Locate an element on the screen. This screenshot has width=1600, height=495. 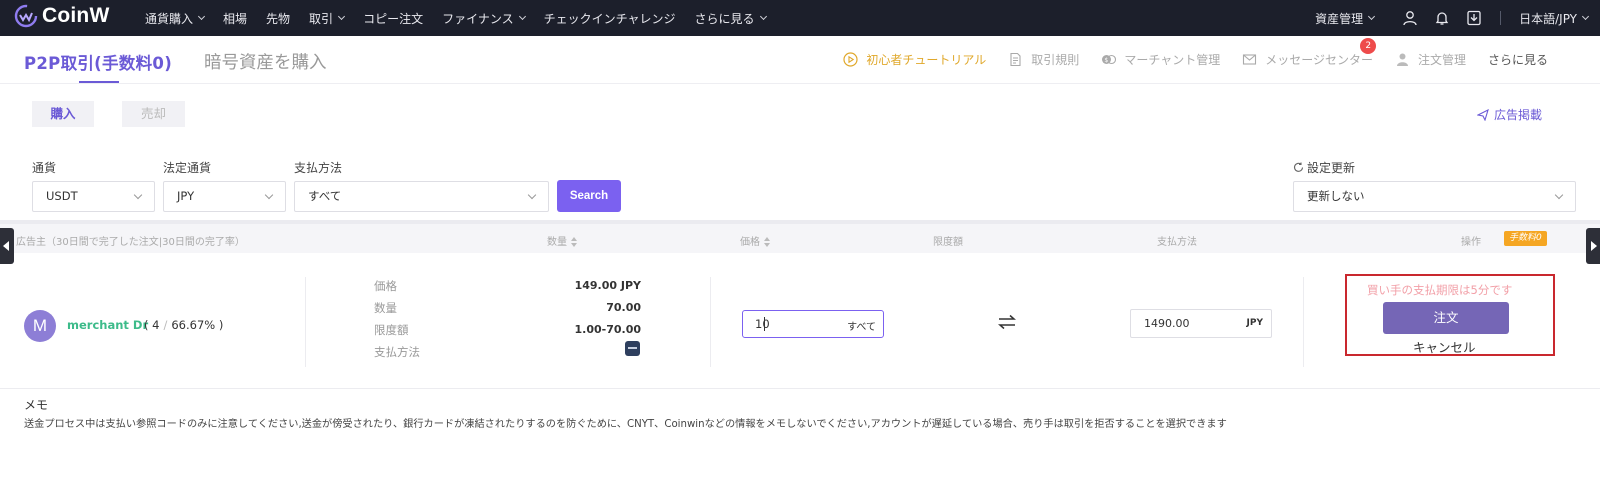
tab-buy-crypto: 暗号資産を購入 is located at coordinates (265, 61).